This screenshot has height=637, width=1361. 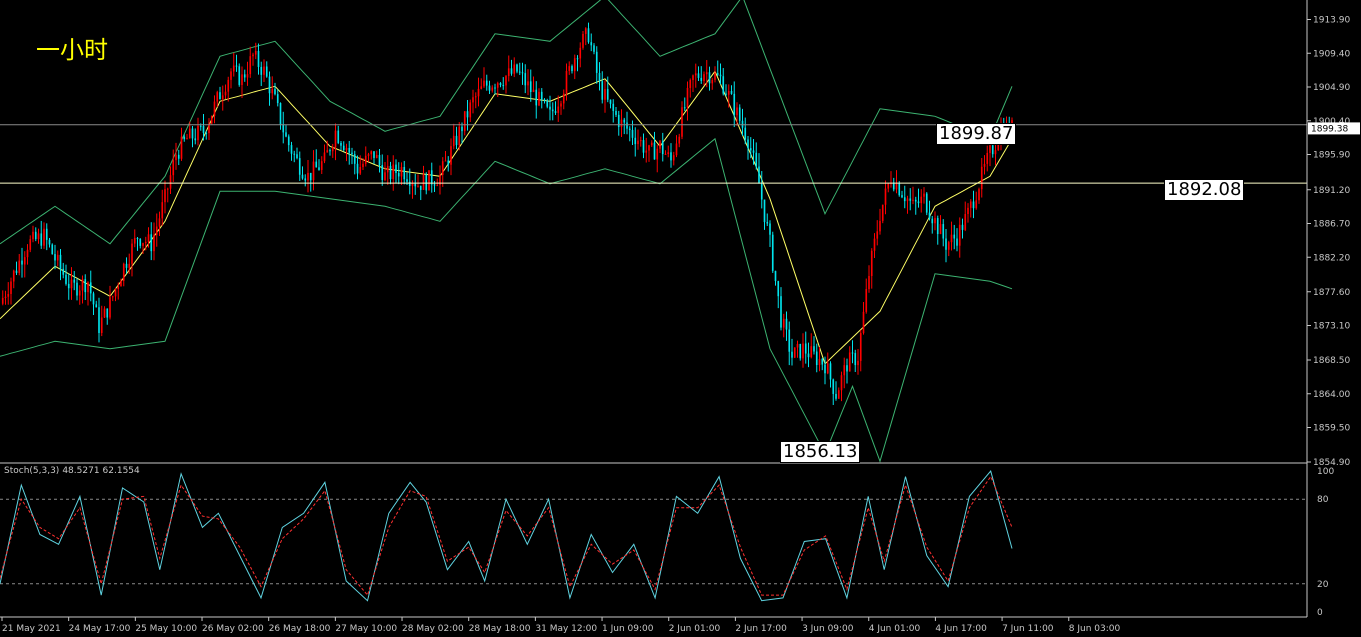 I want to click on price-tick-label: 1913.90, so click(x=1331, y=21).